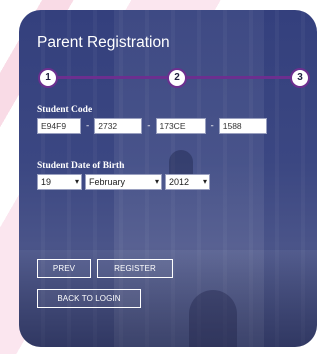 The image size is (321, 354). Describe the element at coordinates (103, 42) in the screenshot. I see `page-title: Parent Registration` at that location.